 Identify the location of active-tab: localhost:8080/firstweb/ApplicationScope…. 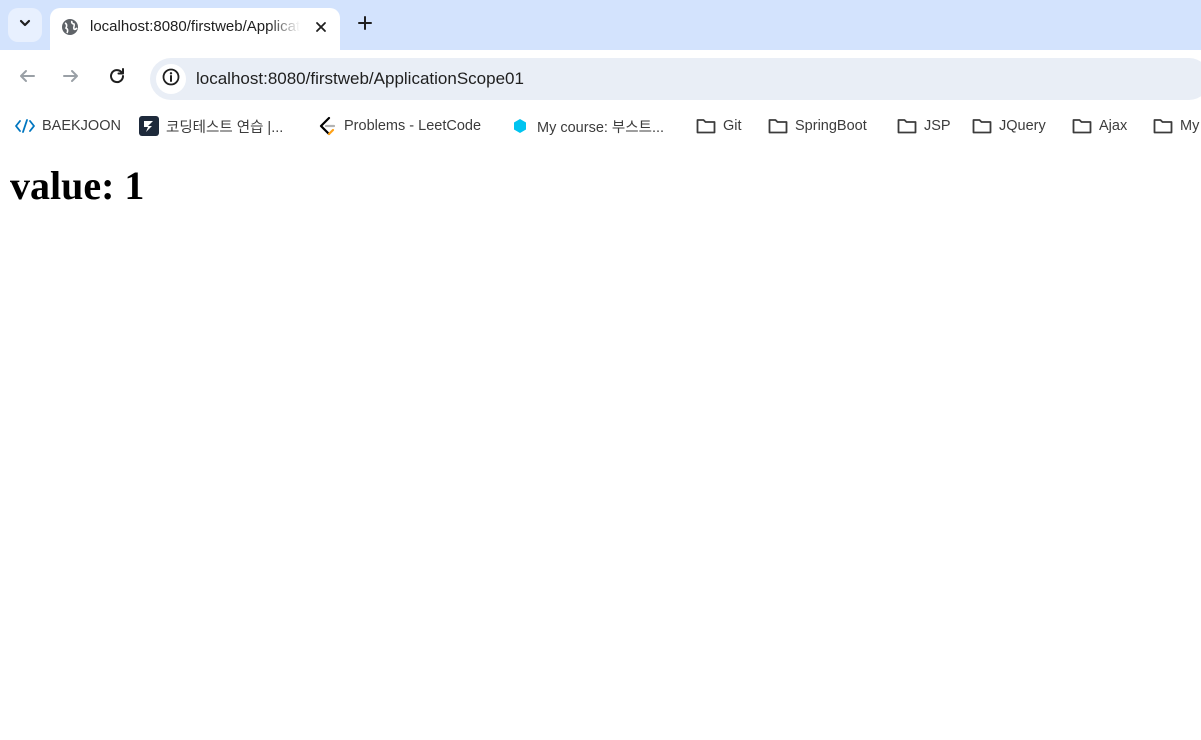
(195, 29).